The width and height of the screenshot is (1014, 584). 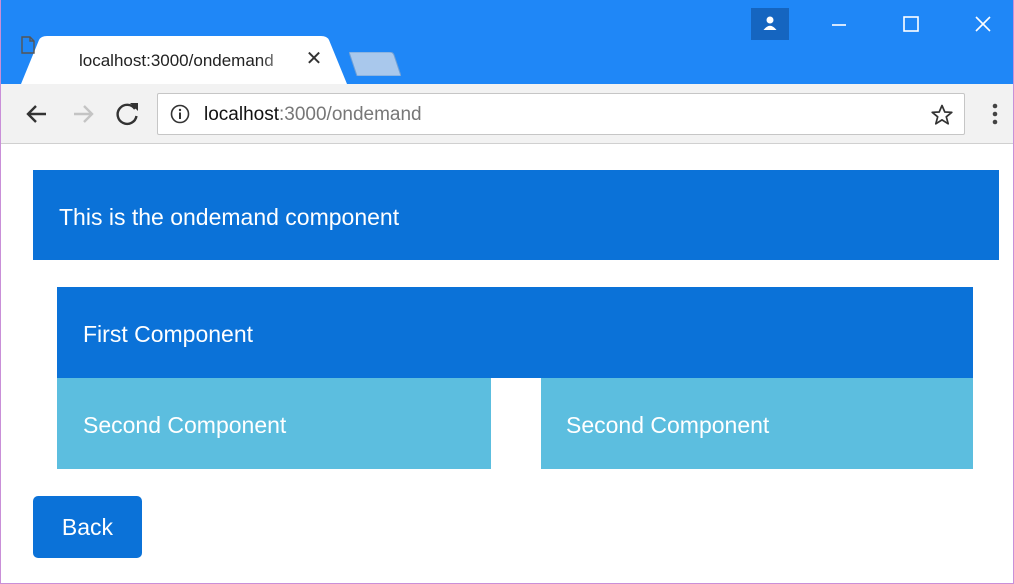 What do you see at coordinates (515, 332) in the screenshot?
I see `first-component: First Component` at bounding box center [515, 332].